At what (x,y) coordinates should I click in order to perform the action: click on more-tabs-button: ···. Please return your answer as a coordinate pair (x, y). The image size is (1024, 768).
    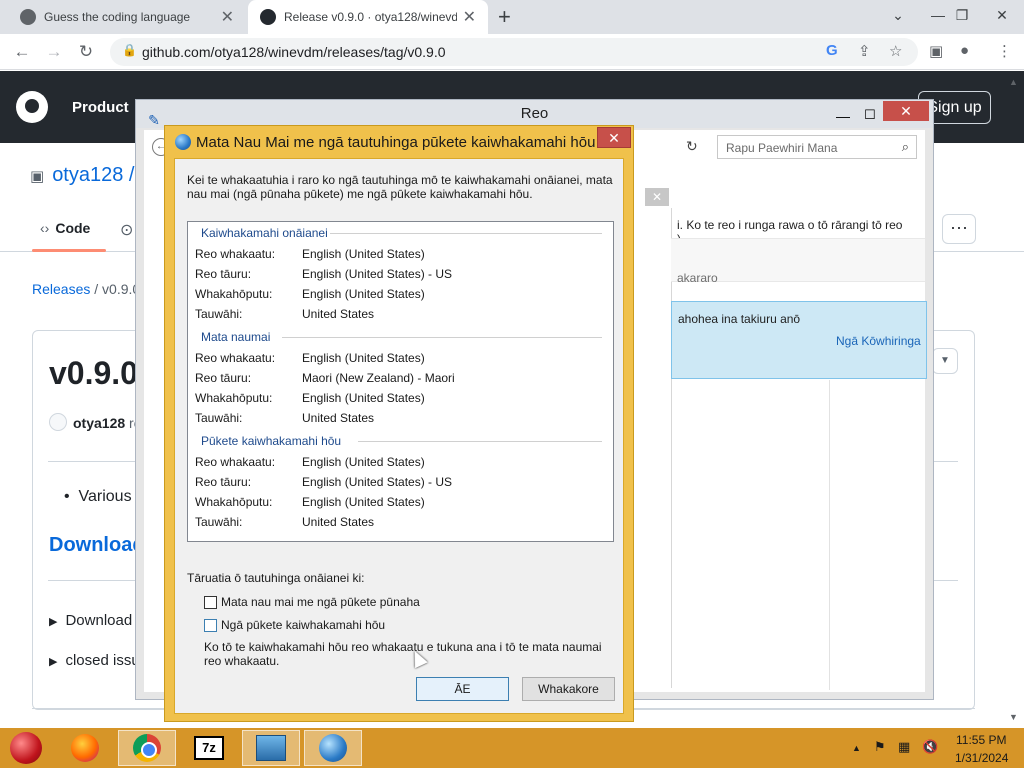
    Looking at the image, I should click on (959, 229).